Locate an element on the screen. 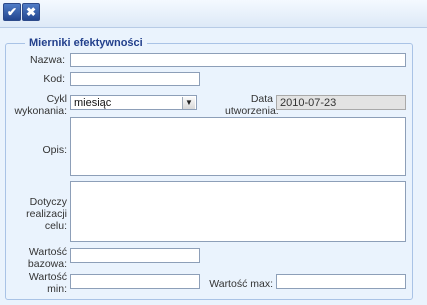  wartosc-bazowa-label-line1: Wartość is located at coordinates (47, 252).